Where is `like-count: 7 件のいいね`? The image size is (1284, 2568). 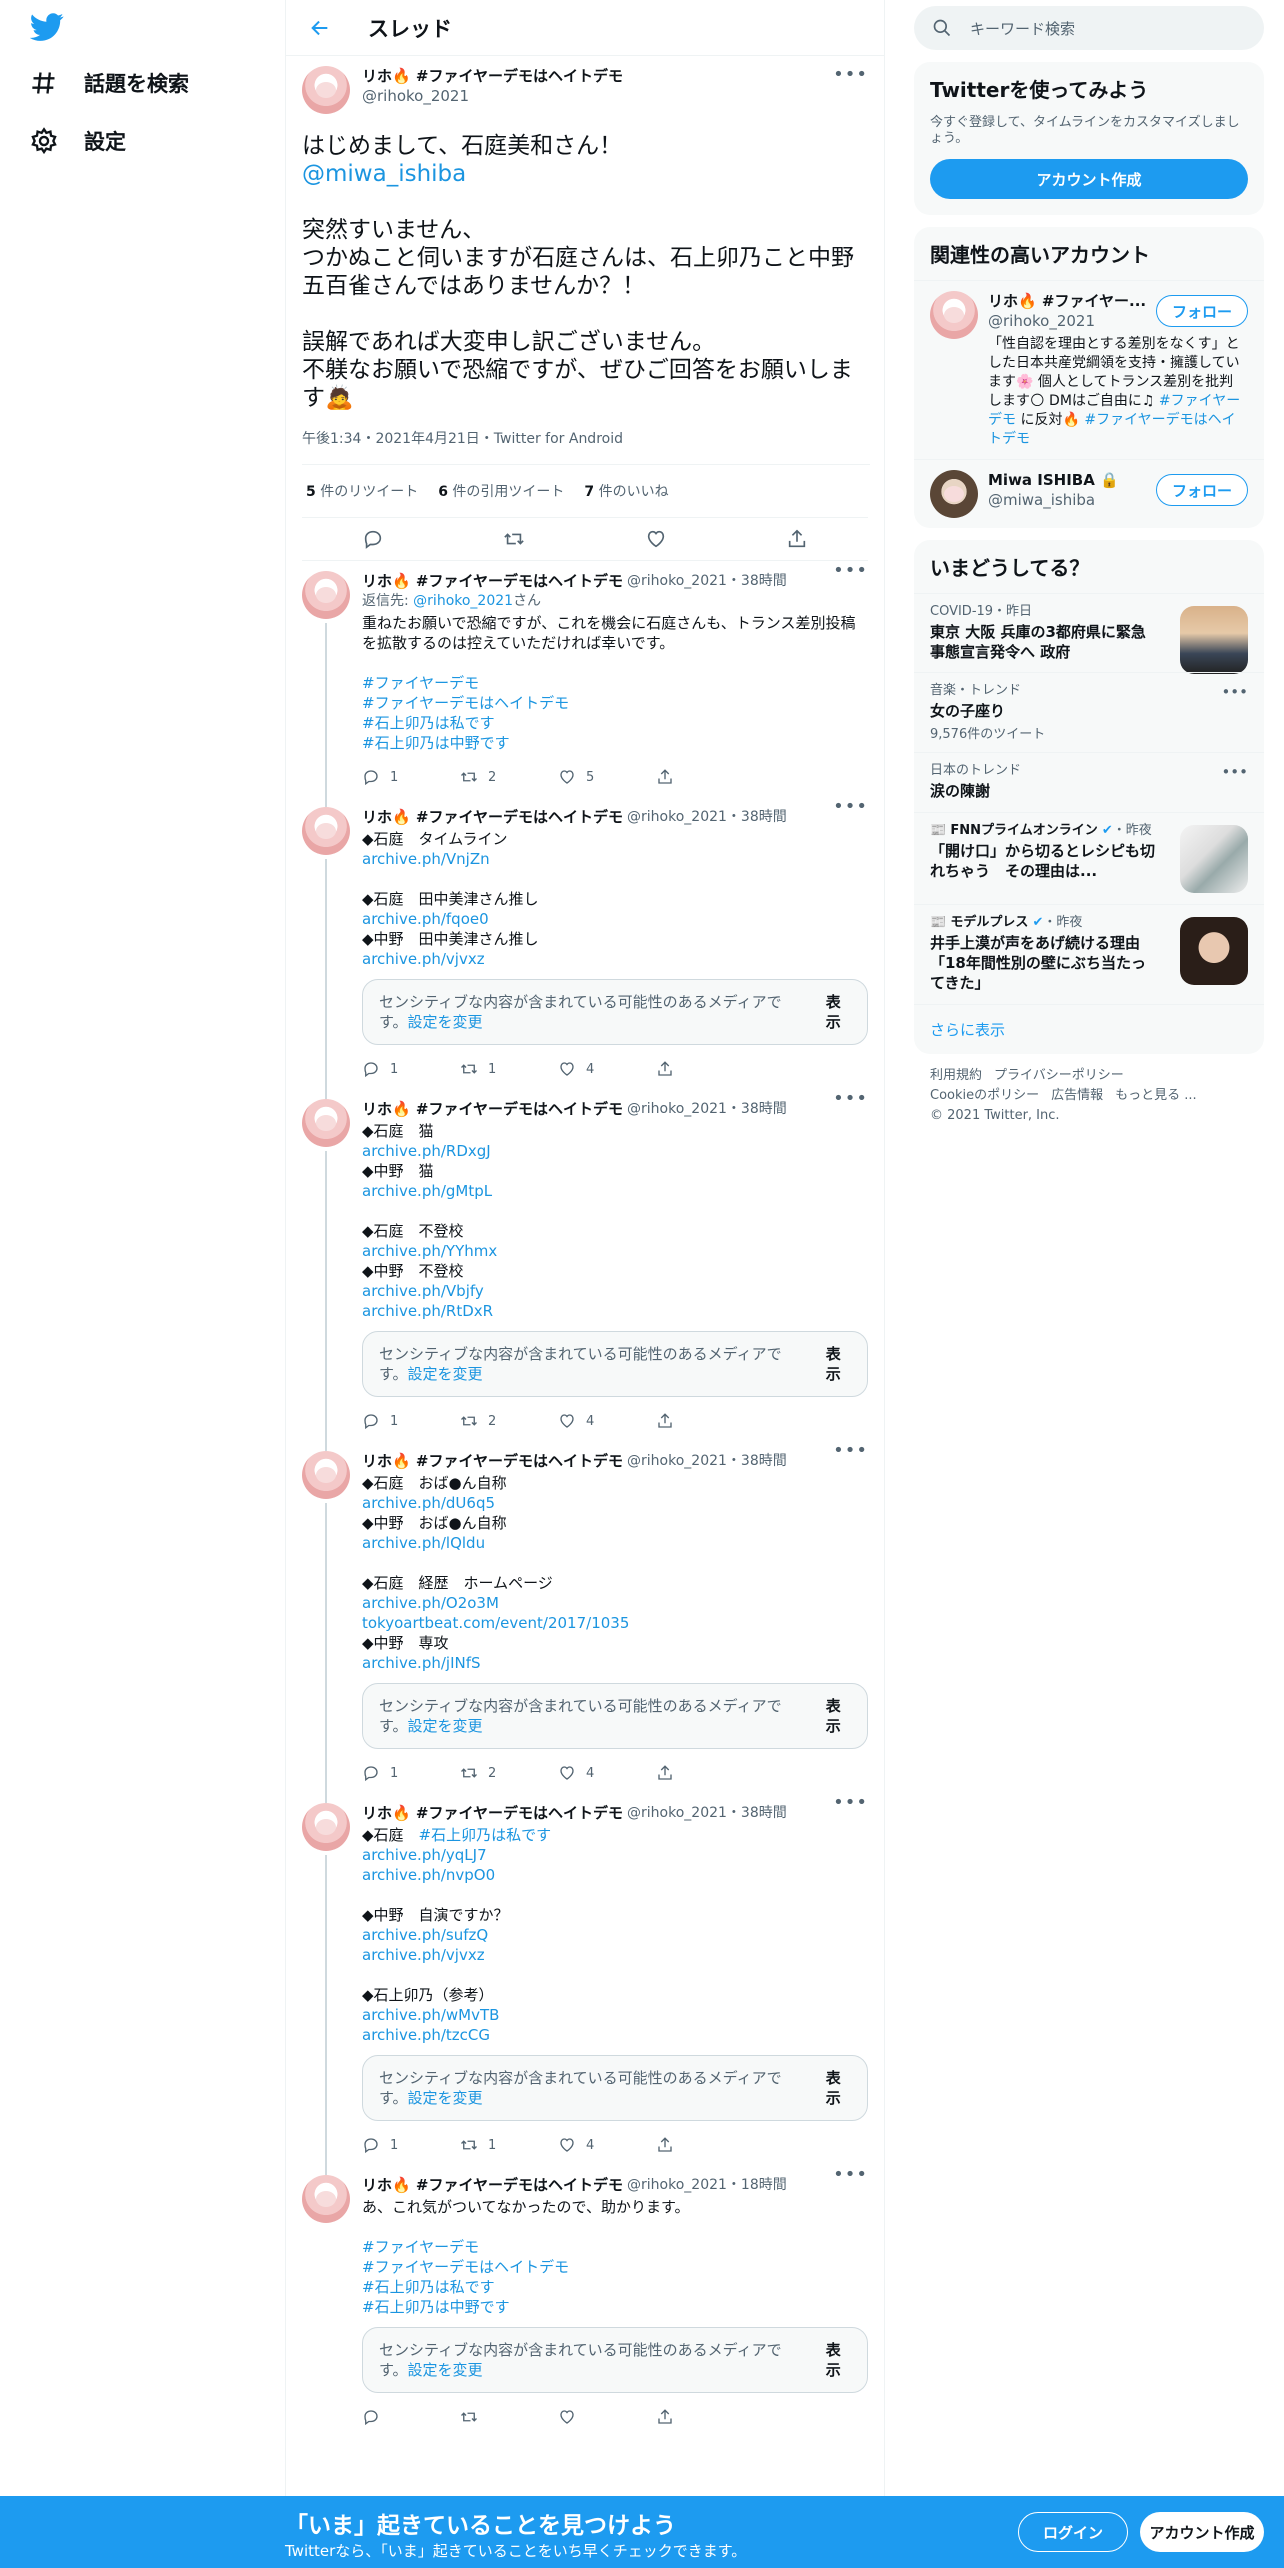
like-count: 7 件のいいね is located at coordinates (626, 491).